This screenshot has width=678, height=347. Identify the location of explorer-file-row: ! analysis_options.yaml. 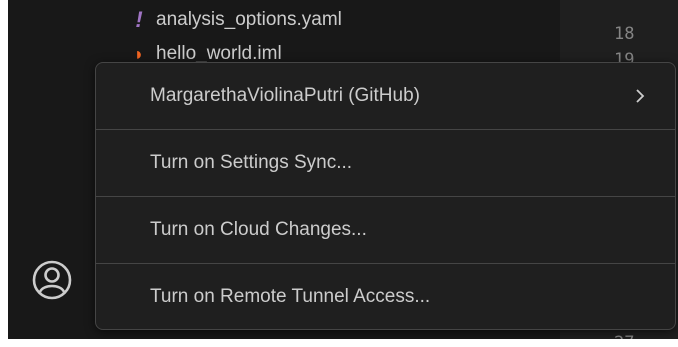
(235, 20).